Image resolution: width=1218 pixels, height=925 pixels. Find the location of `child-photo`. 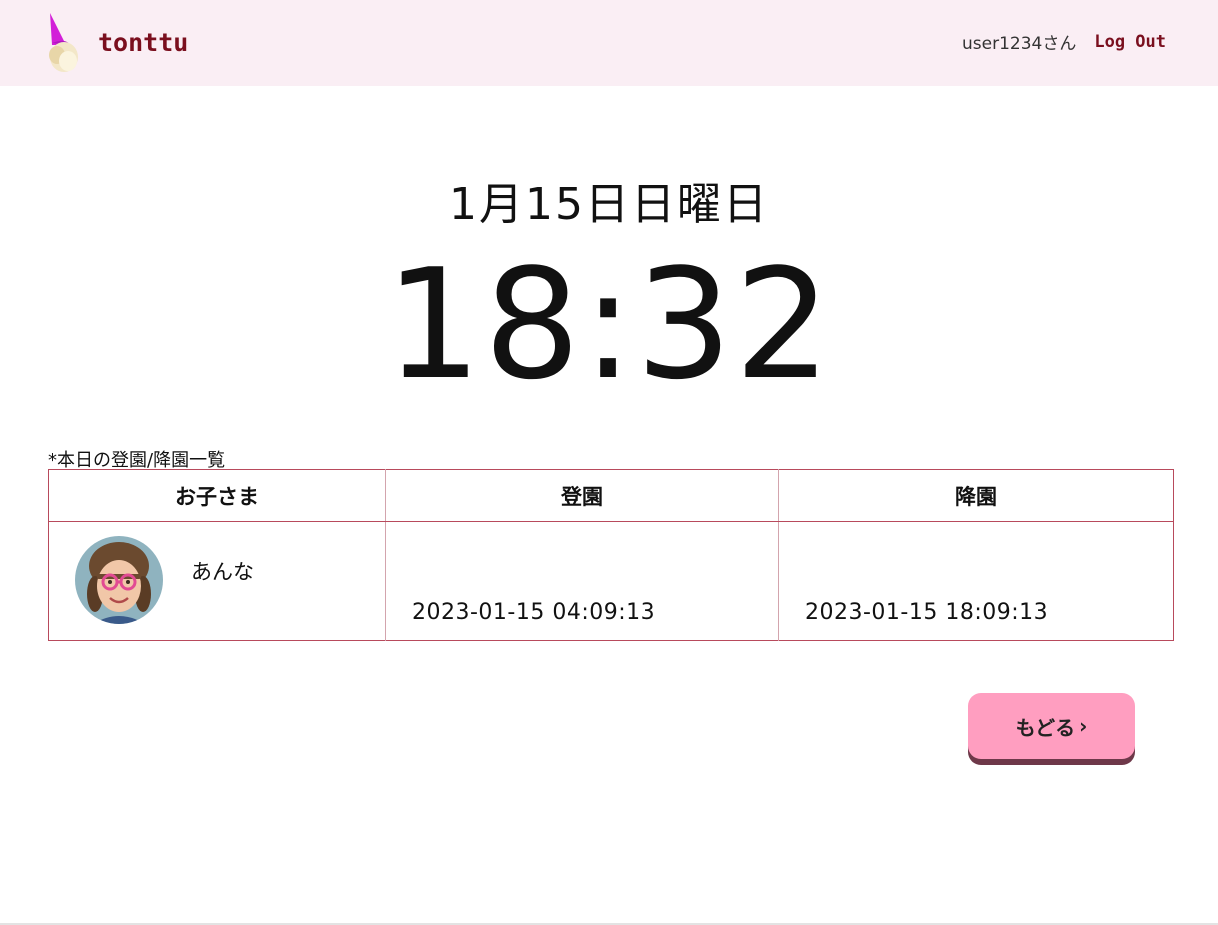

child-photo is located at coordinates (119, 580).